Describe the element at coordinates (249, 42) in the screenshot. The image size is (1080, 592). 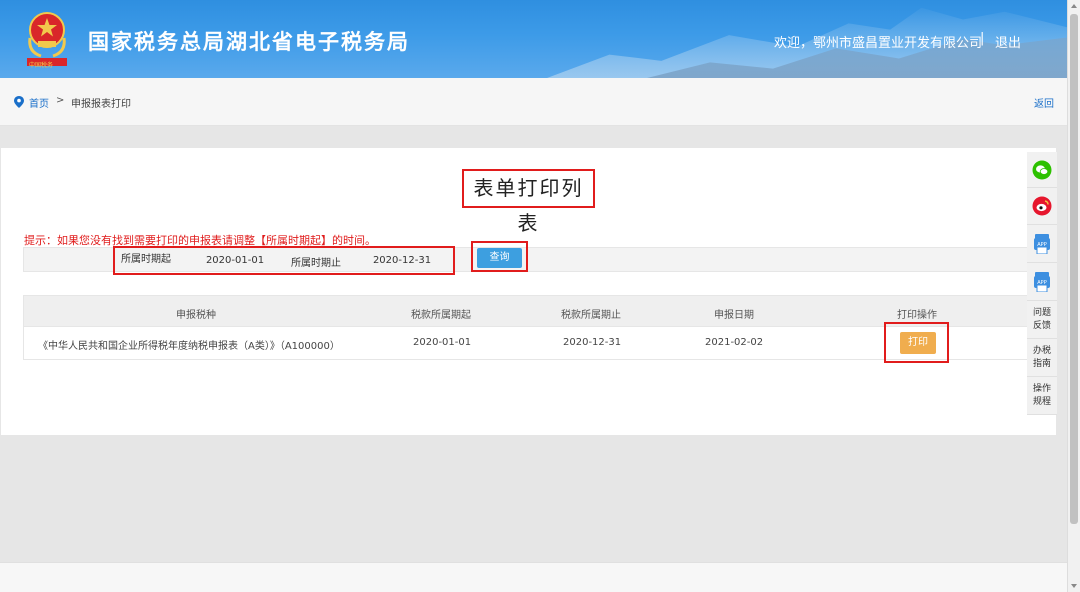
I see `site-title: 国家税务总局湖北省电子税务局` at that location.